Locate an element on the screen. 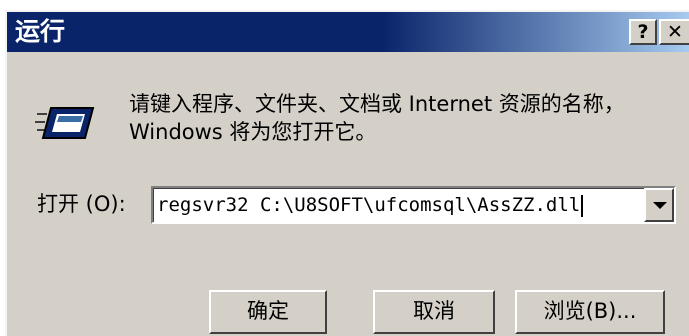 This screenshot has height=336, width=689. text-cursor is located at coordinates (582, 205).